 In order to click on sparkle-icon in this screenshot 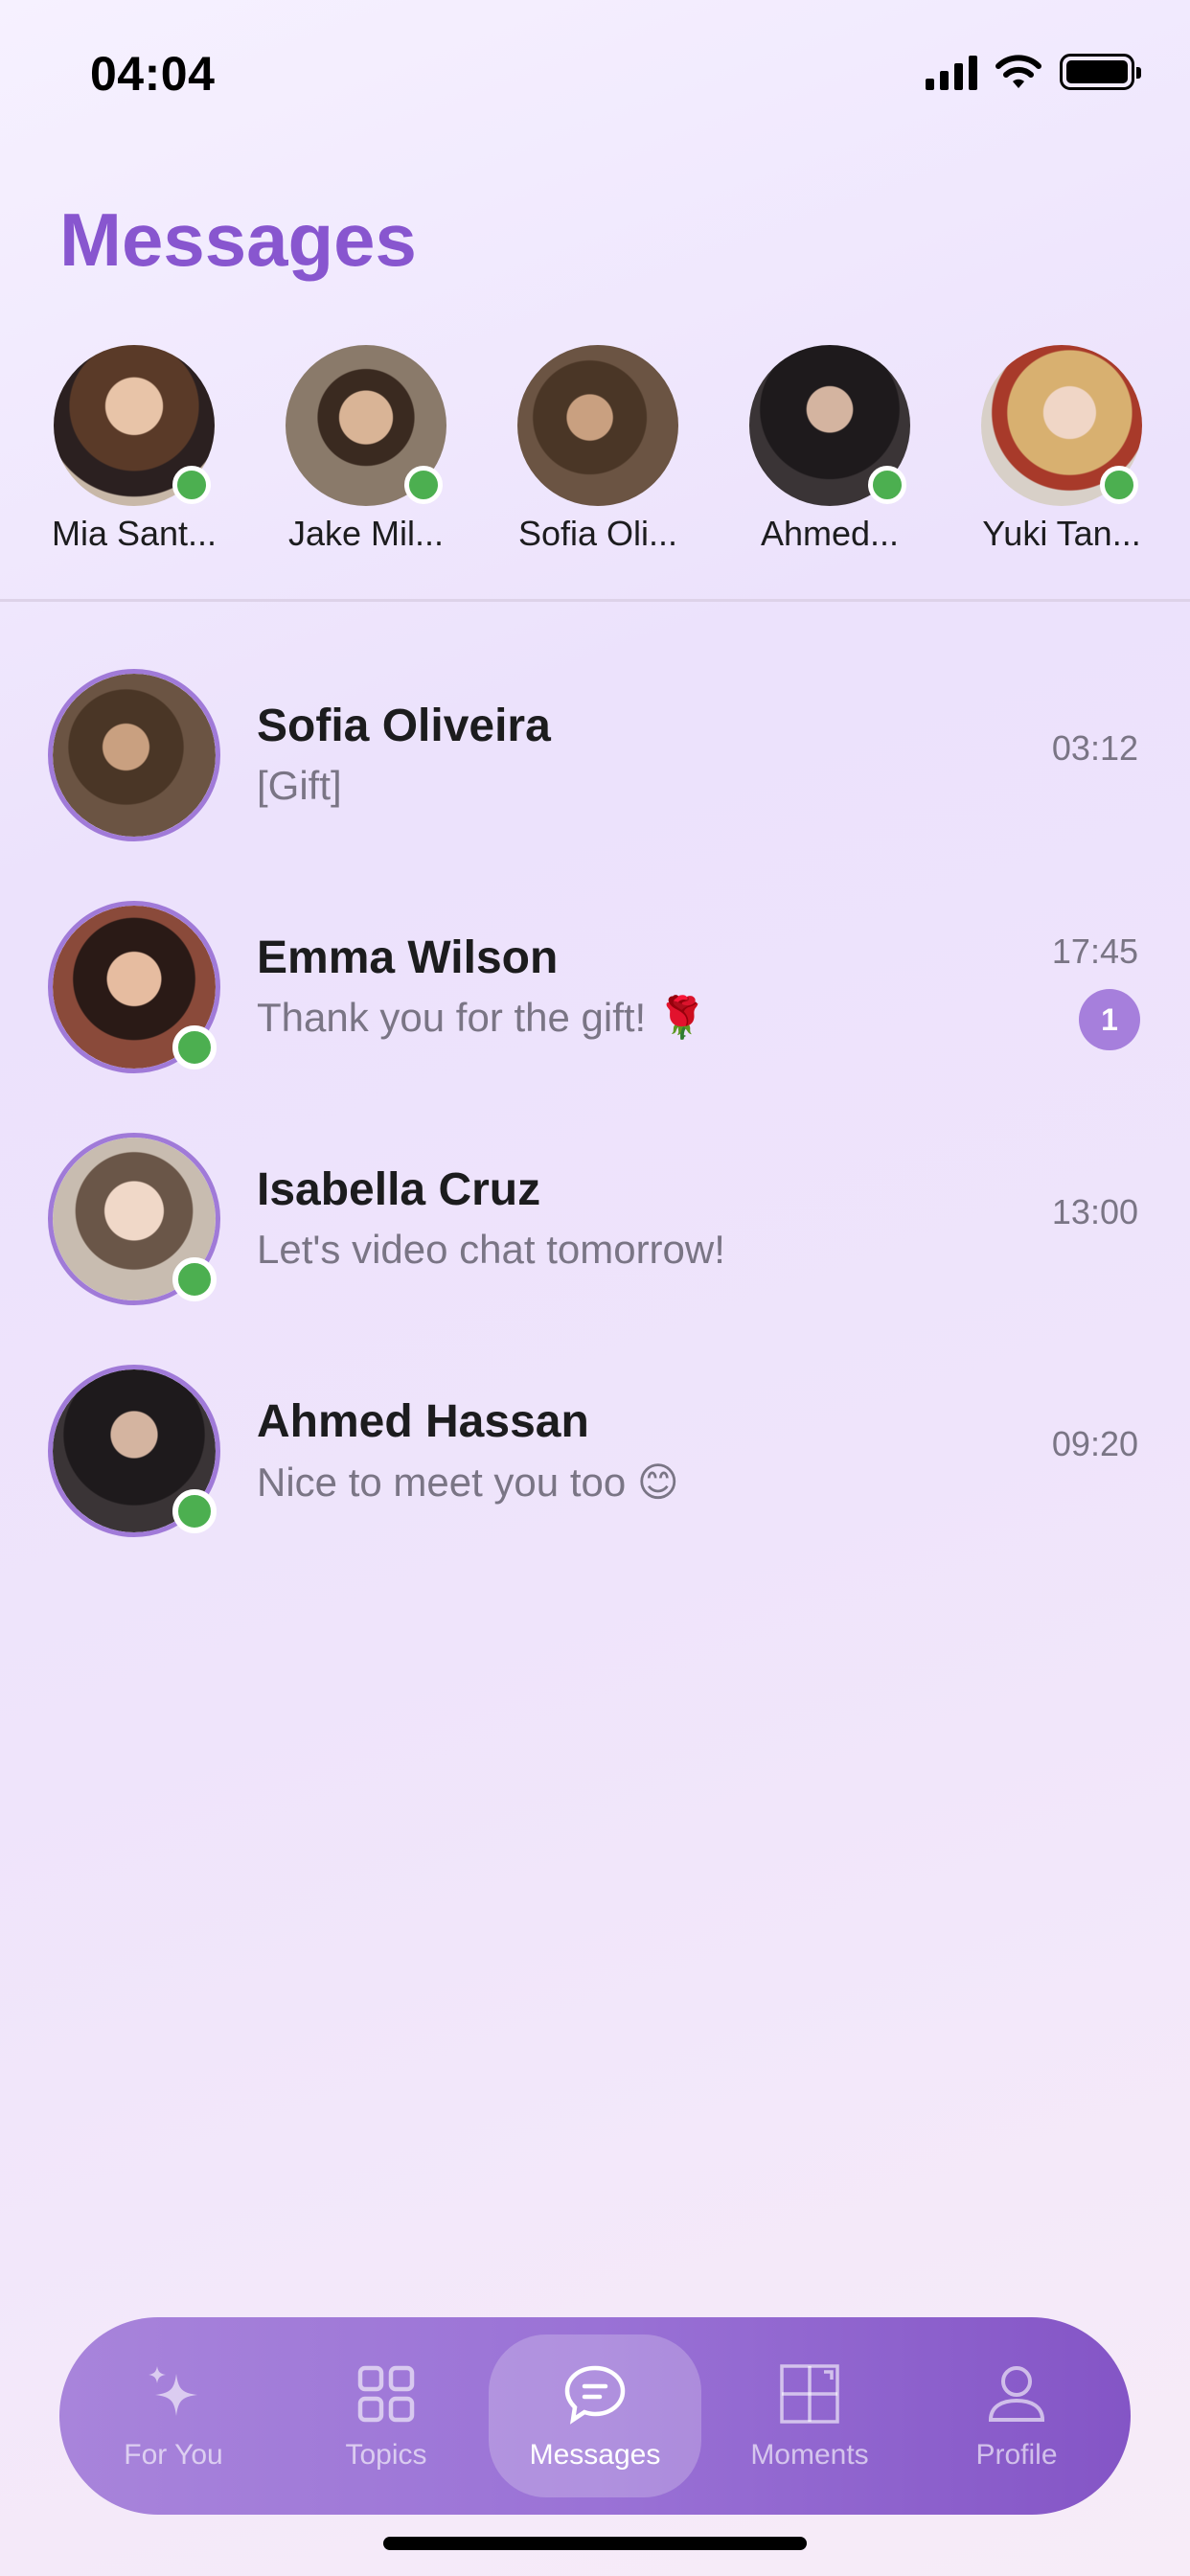, I will do `click(173, 2391)`.